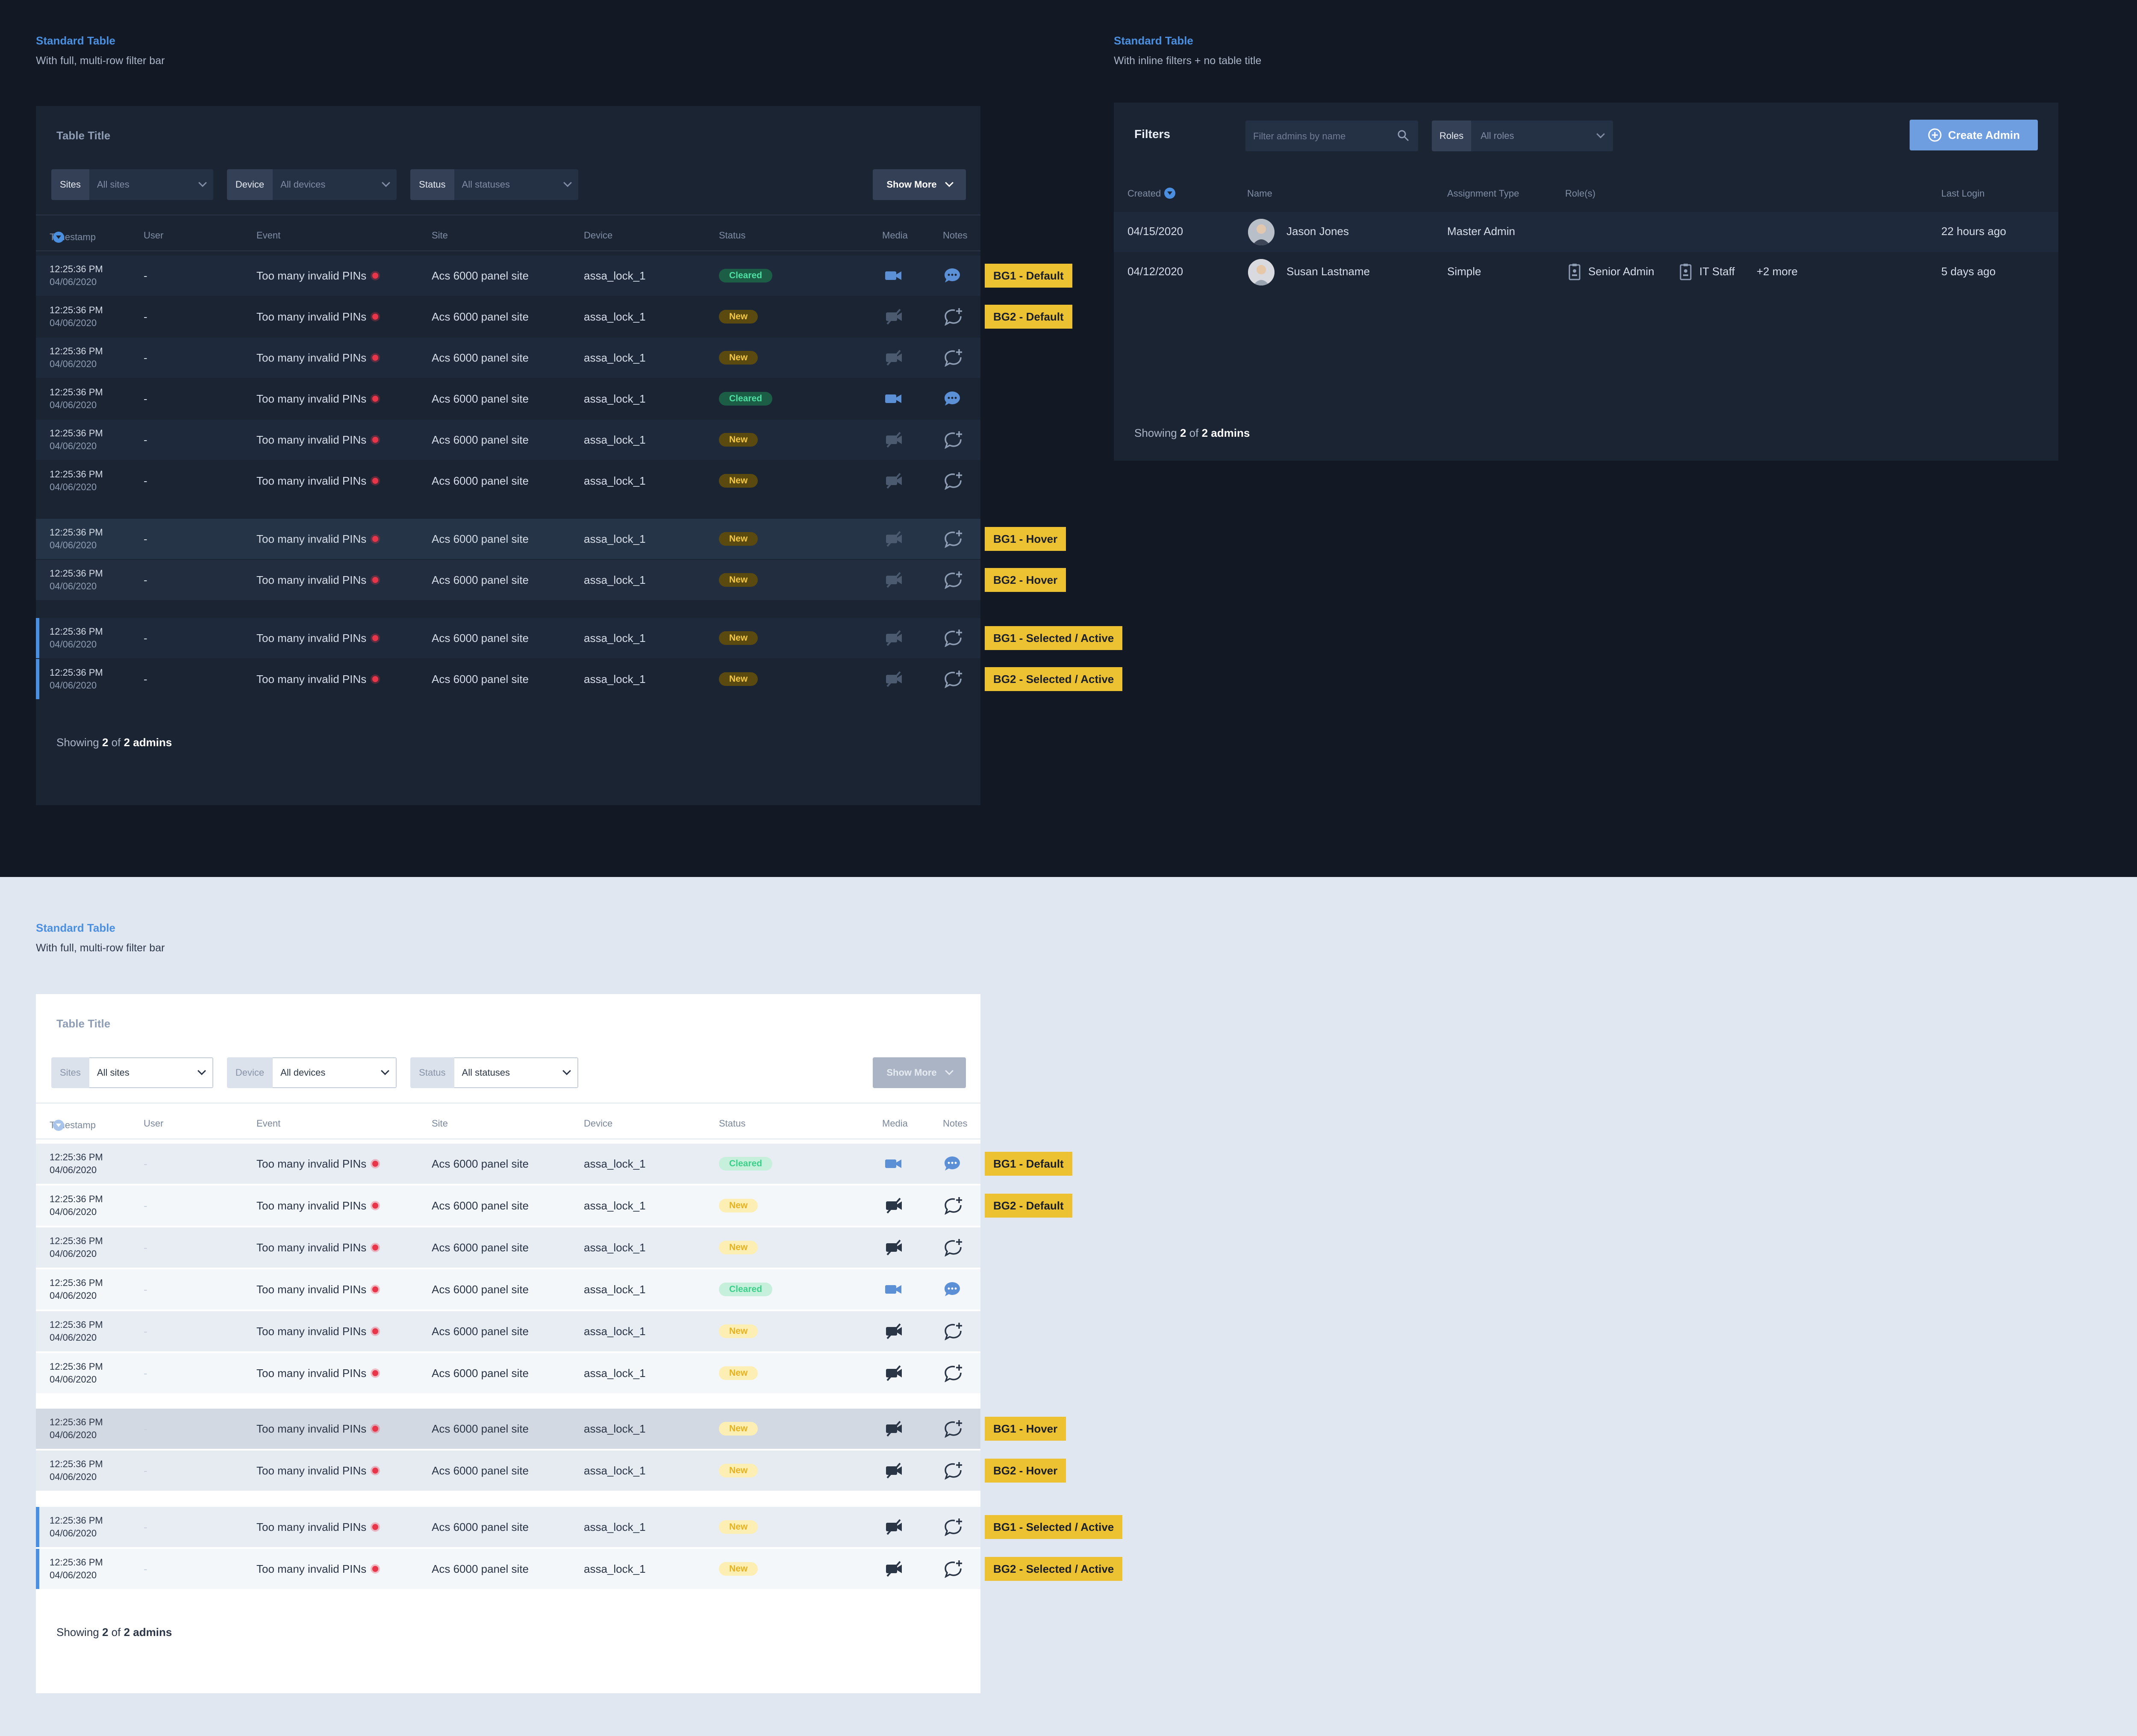  I want to click on table-footer: Showing 2 of 2 admins, so click(114, 742).